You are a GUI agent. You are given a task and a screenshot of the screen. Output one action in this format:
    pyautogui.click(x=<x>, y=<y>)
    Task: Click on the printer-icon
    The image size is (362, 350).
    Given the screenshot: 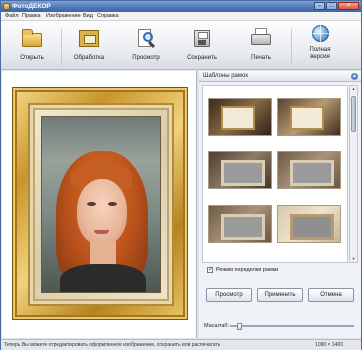 What is the action you would take?
    pyautogui.click(x=261, y=38)
    